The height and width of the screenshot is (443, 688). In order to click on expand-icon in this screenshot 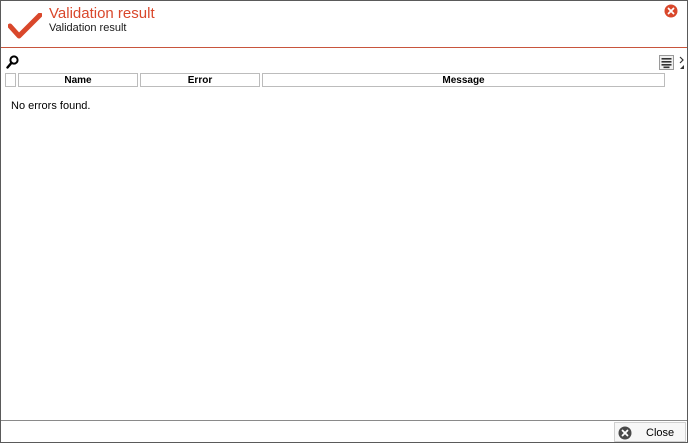, I will do `click(682, 63)`.